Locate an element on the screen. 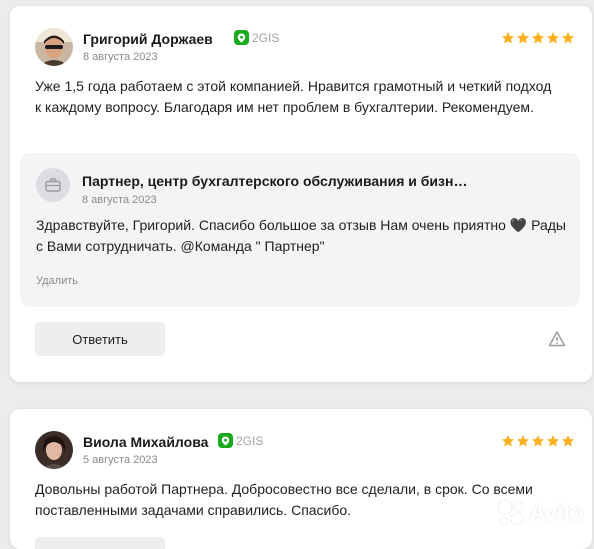  avito-watermark: Avito is located at coordinates (540, 513).